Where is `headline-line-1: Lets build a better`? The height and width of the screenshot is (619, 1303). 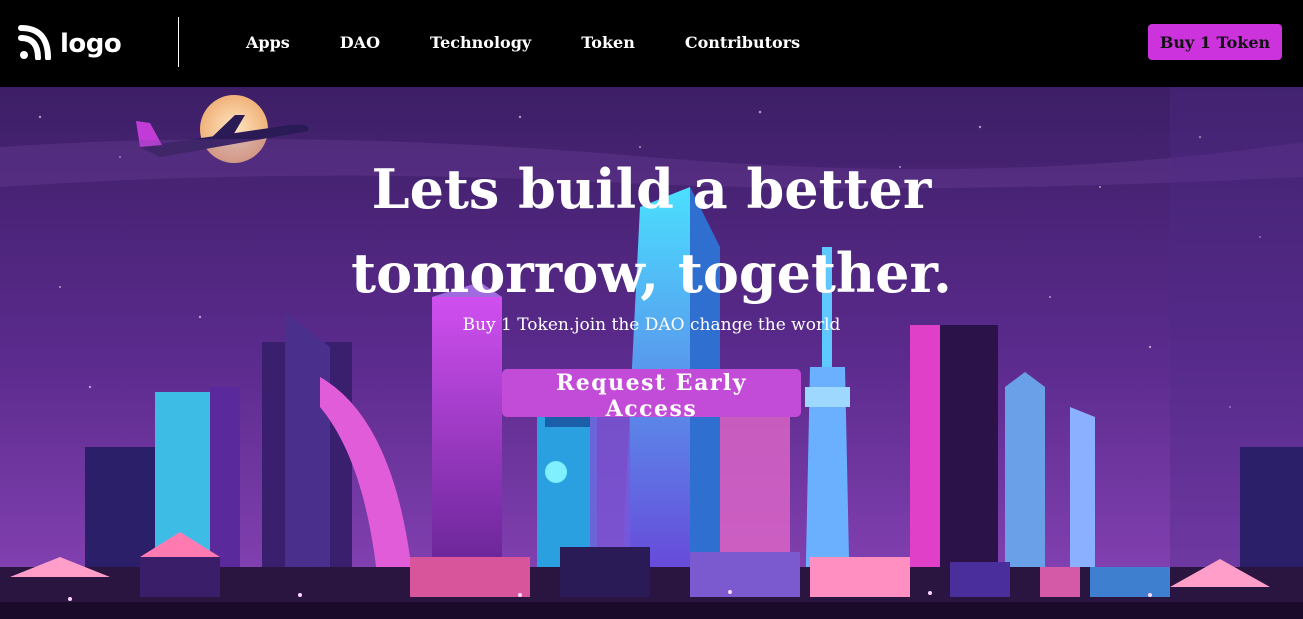
headline-line-1: Lets build a better is located at coordinates (651, 189).